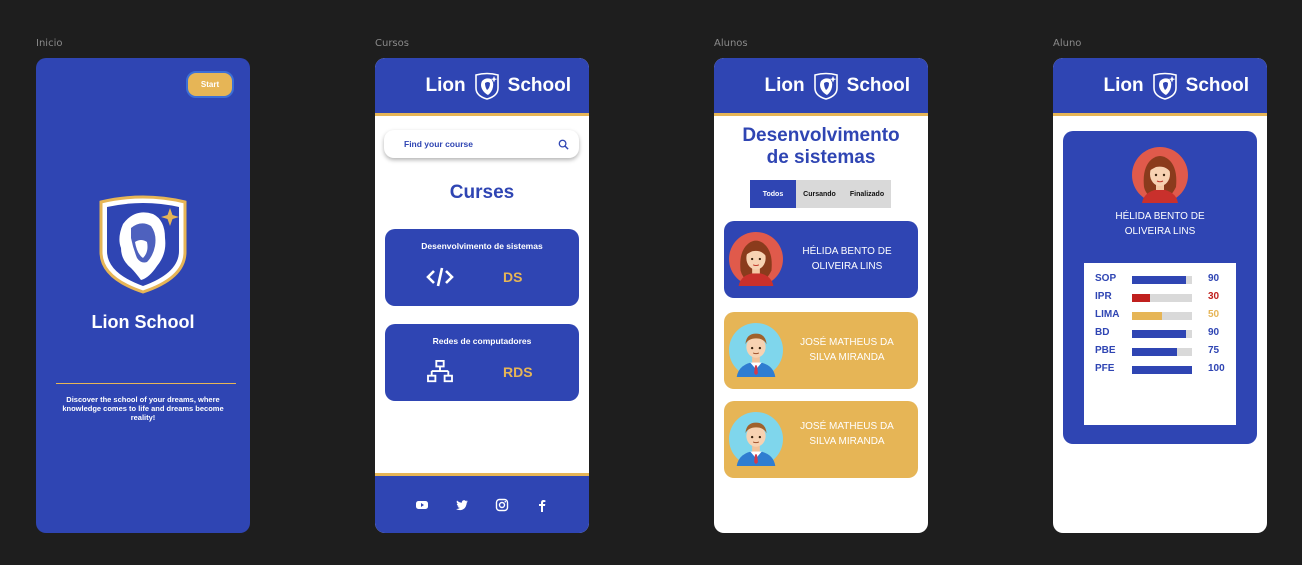 This screenshot has width=1302, height=565. What do you see at coordinates (518, 372) in the screenshot?
I see `course-abbr: RDS` at bounding box center [518, 372].